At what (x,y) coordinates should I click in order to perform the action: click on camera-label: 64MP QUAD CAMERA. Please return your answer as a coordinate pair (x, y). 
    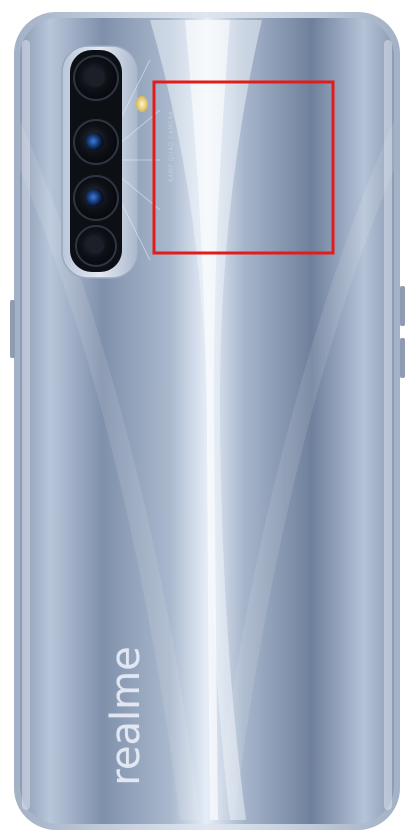
    Looking at the image, I should click on (171, 146).